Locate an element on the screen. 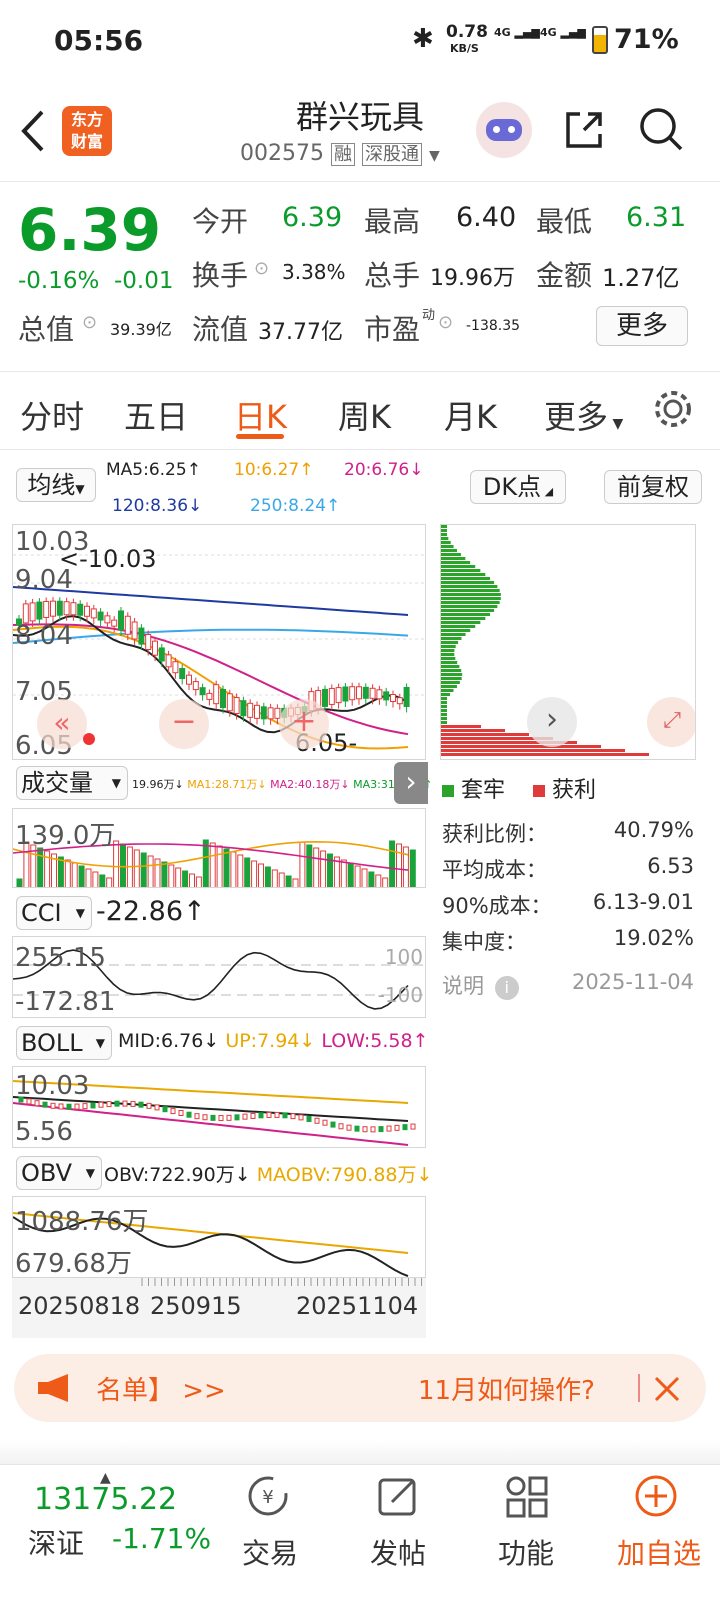 This screenshot has height=1604, width=720. cci-chart: 255.15 -172.81 100 -100 is located at coordinates (219, 977).